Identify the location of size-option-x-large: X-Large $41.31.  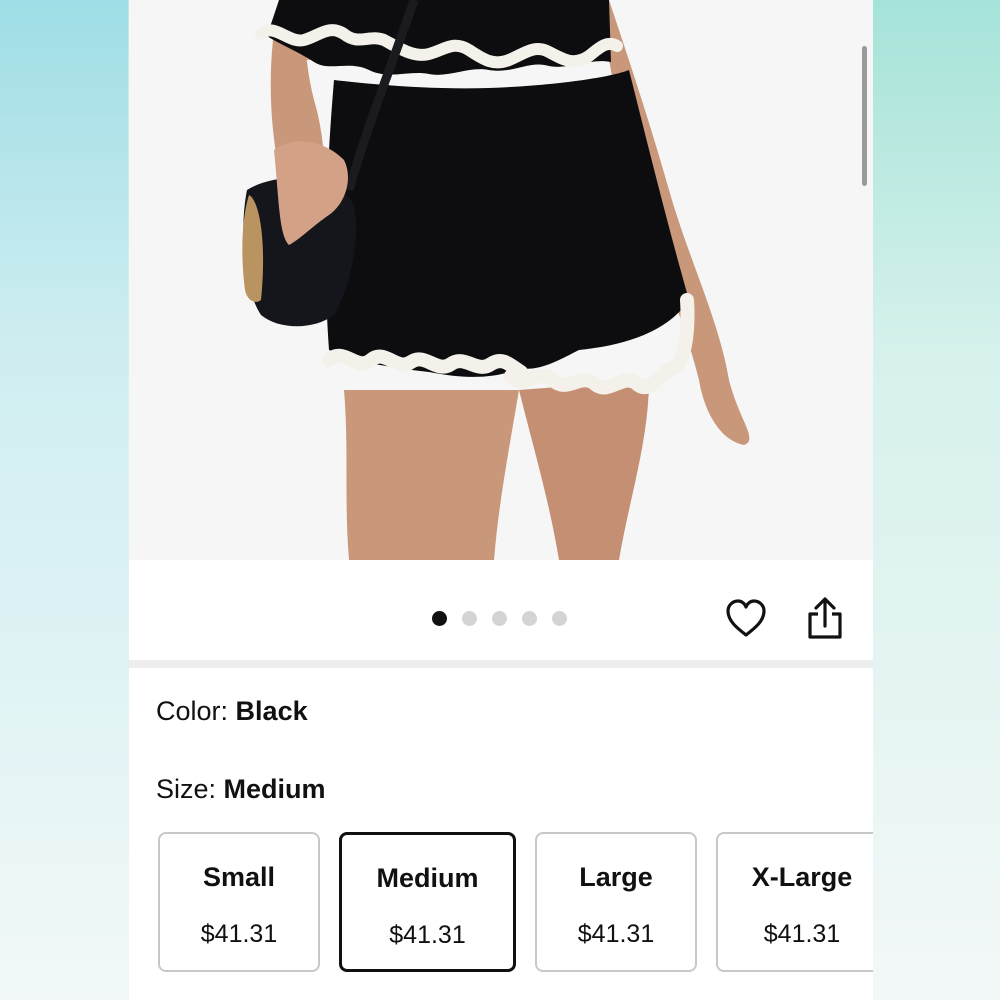
(794, 902).